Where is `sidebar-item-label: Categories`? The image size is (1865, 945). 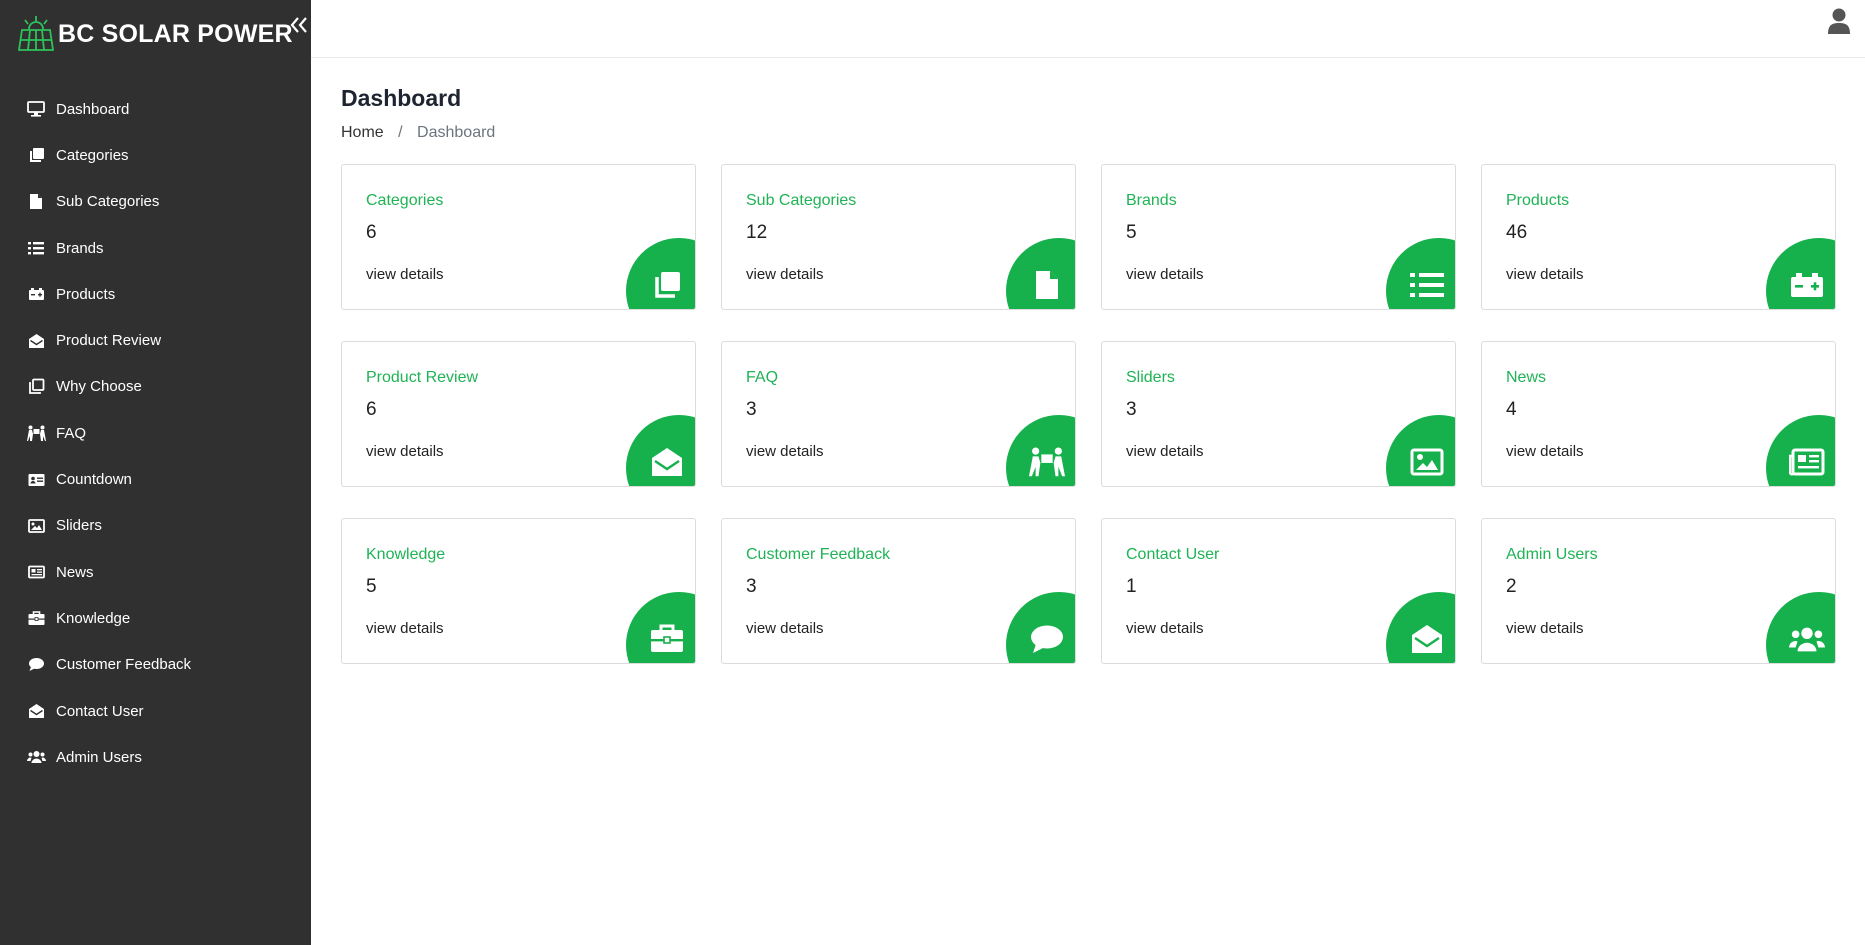
sidebar-item-label: Categories is located at coordinates (92, 155).